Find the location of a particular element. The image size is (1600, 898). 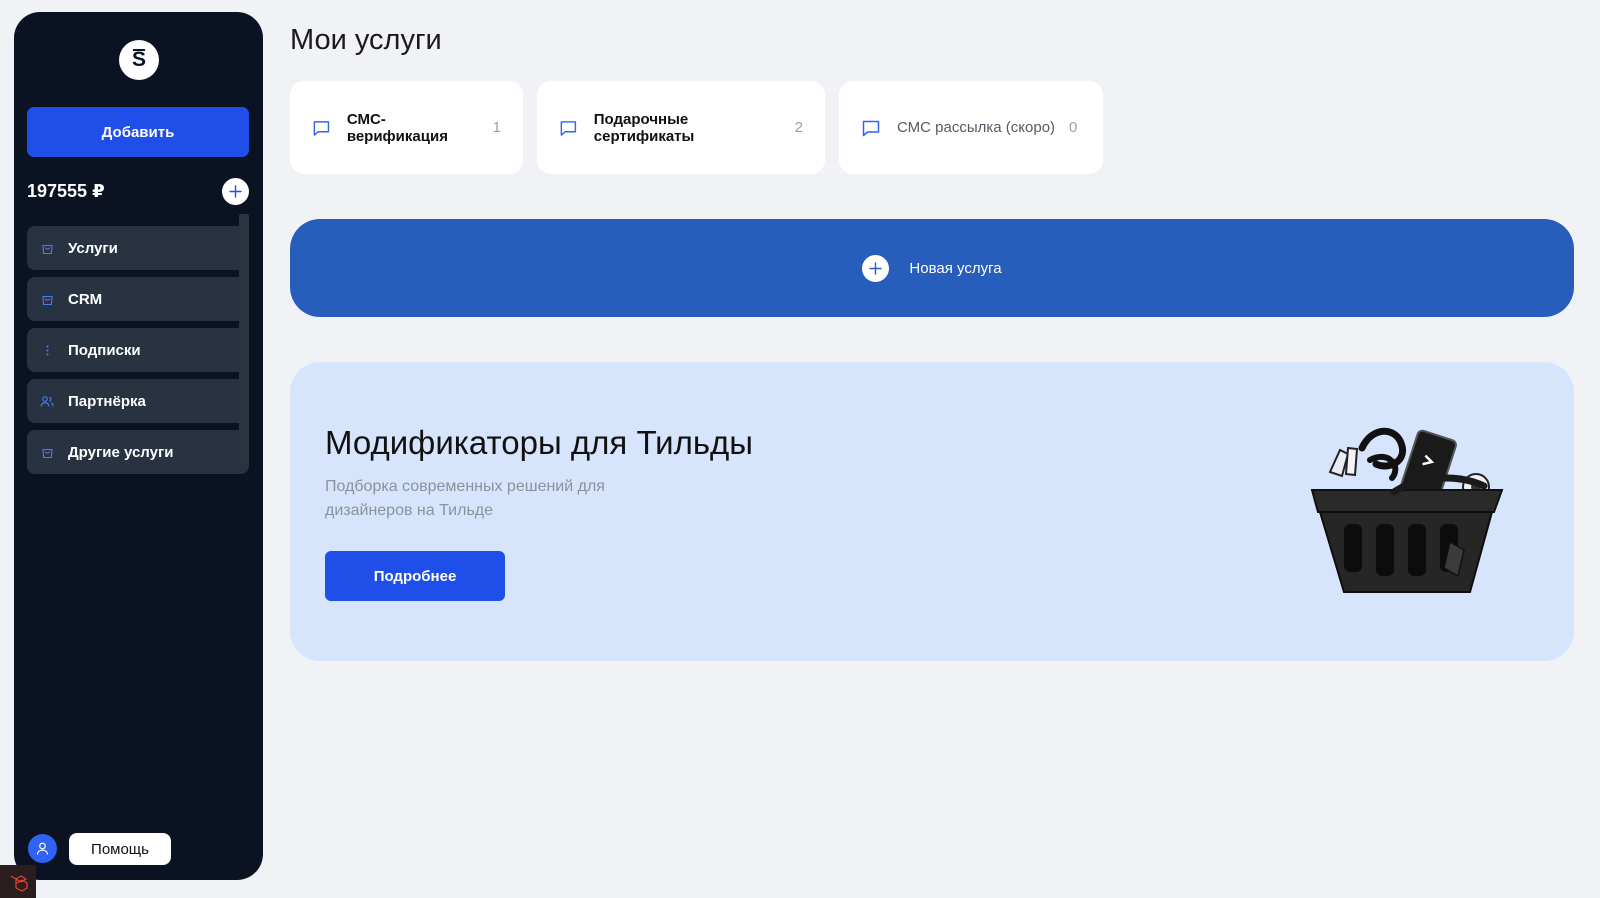

users-icon is located at coordinates (47, 401).